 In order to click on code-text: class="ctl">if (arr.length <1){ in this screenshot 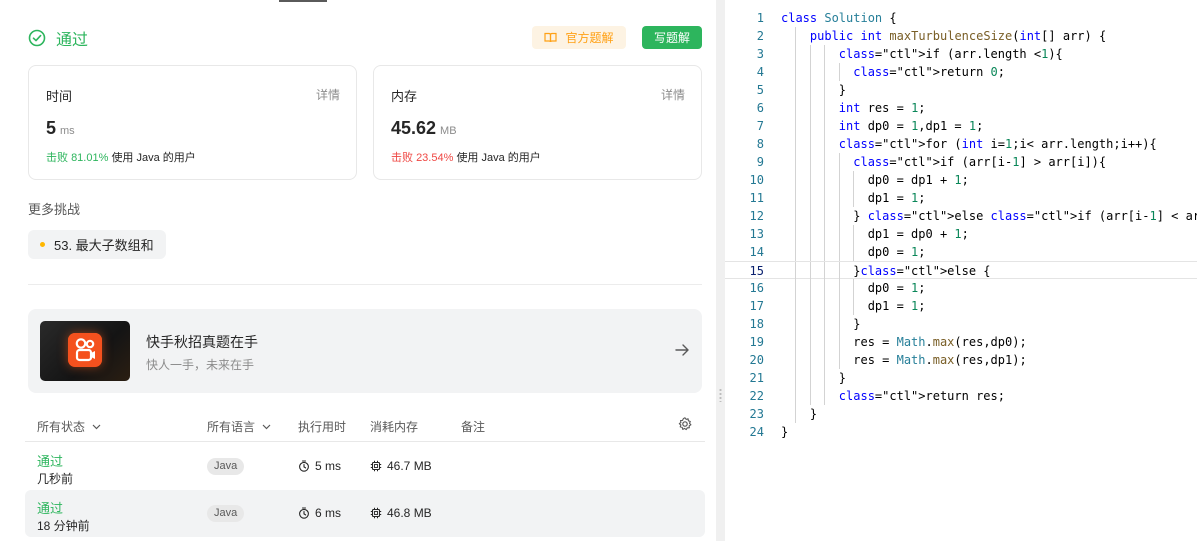, I will do `click(922, 54)`.